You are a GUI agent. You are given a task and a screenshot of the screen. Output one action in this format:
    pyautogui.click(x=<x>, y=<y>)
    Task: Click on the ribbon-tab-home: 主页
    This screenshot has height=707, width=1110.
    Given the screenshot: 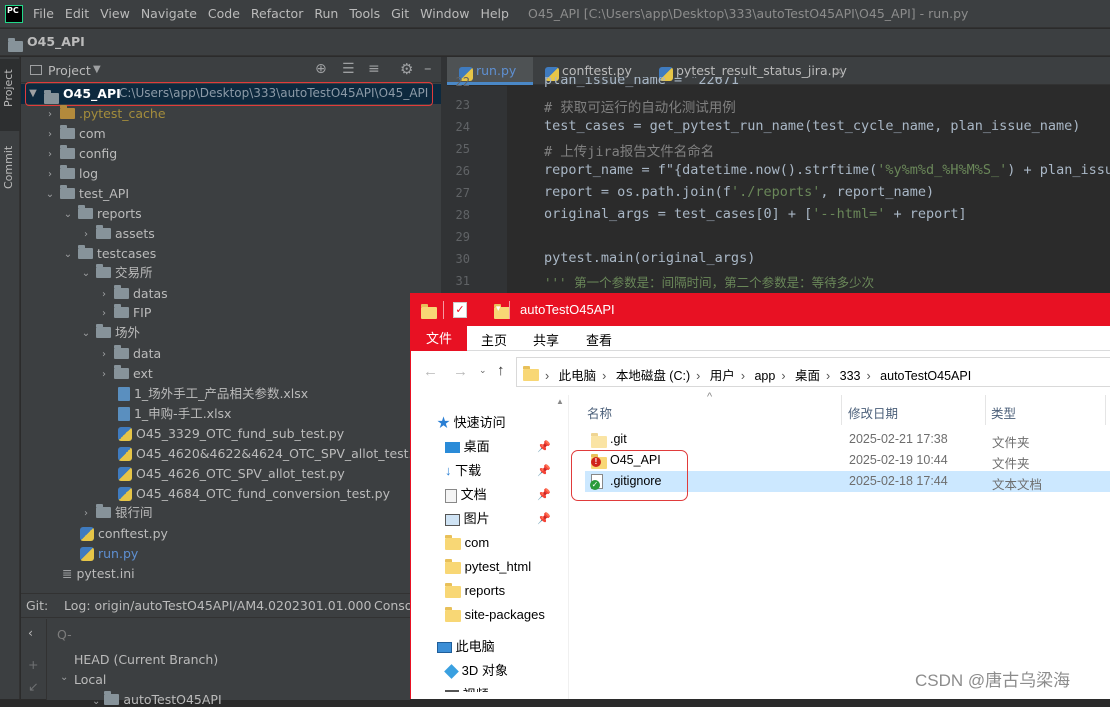 What is the action you would take?
    pyautogui.click(x=494, y=339)
    